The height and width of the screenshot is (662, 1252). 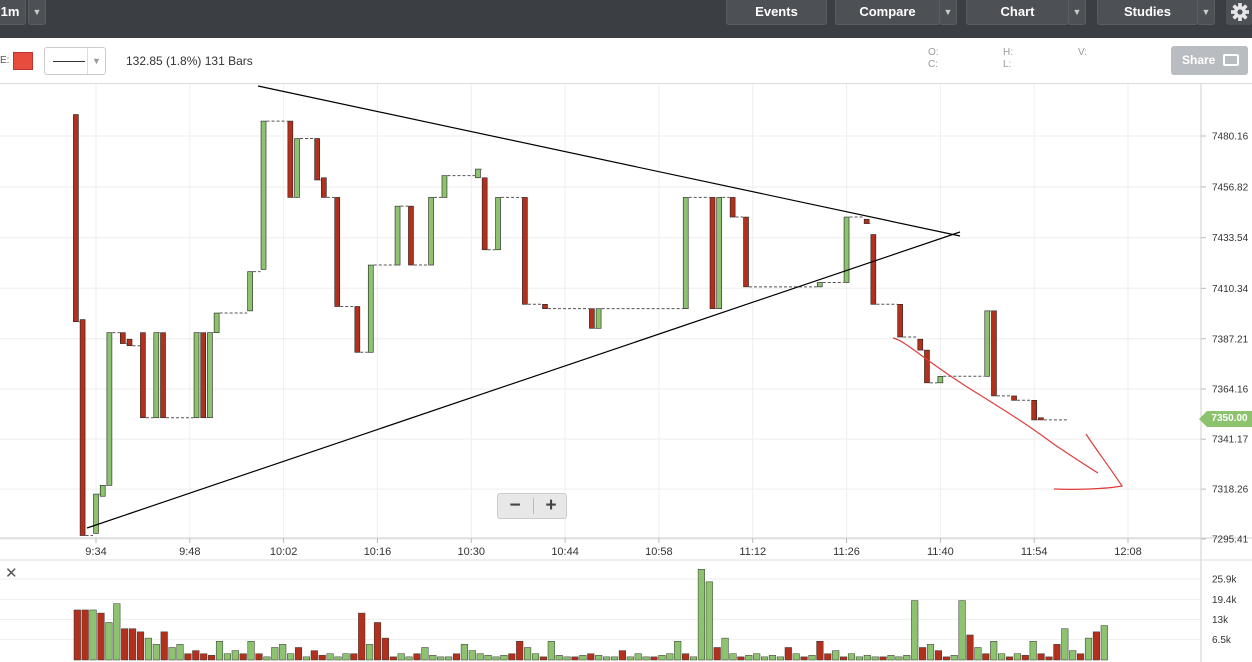 What do you see at coordinates (1077, 12) in the screenshot?
I see `chart-dropdown-caret: ▼` at bounding box center [1077, 12].